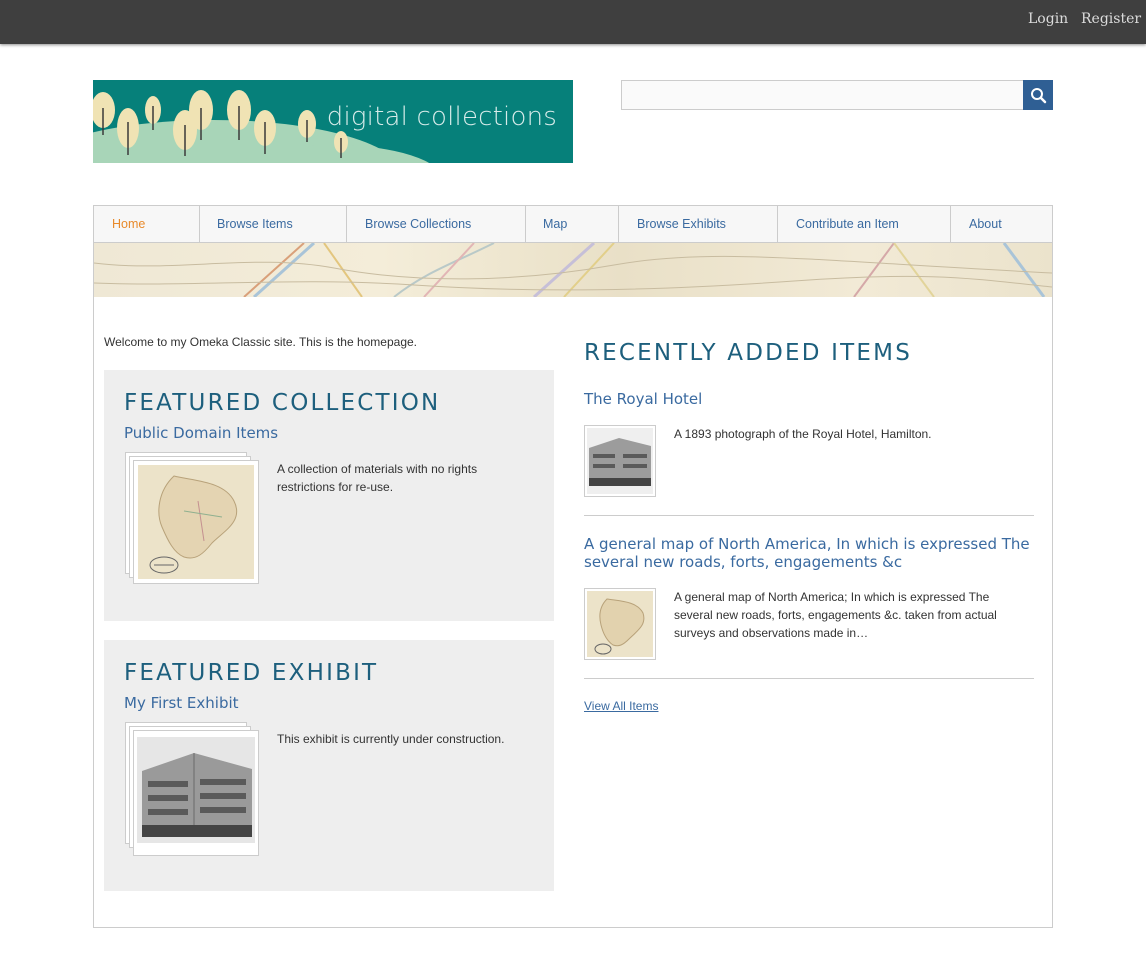 The image size is (1146, 961). Describe the element at coordinates (441, 117) in the screenshot. I see `site-title: digital collections` at that location.